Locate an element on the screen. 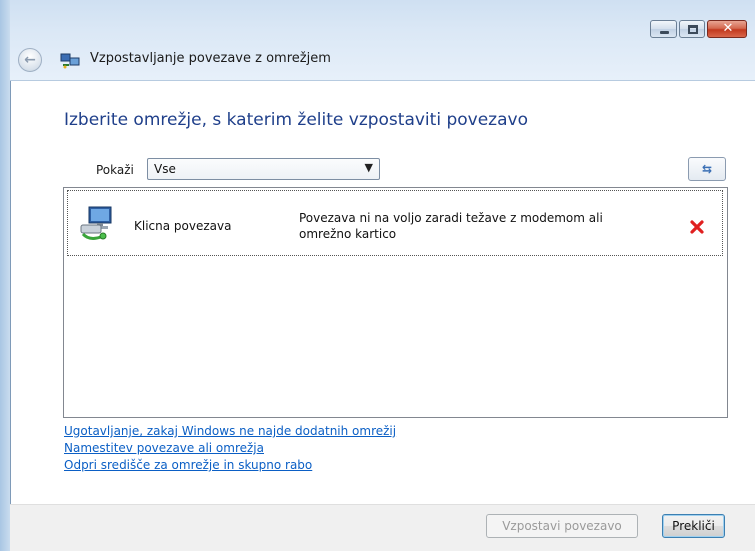  back-button: ← is located at coordinates (30, 60).